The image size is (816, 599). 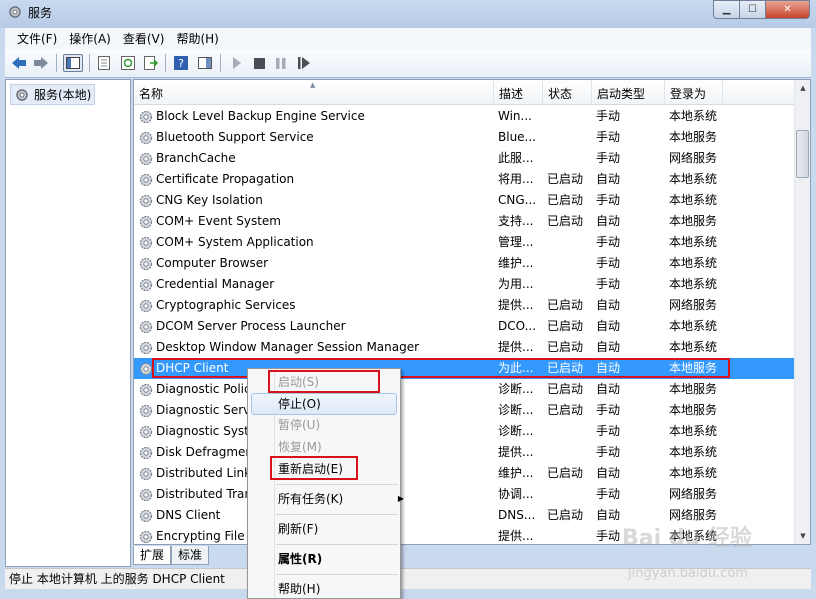 What do you see at coordinates (144, 38) in the screenshot?
I see `menu-view: 查看(V)` at bounding box center [144, 38].